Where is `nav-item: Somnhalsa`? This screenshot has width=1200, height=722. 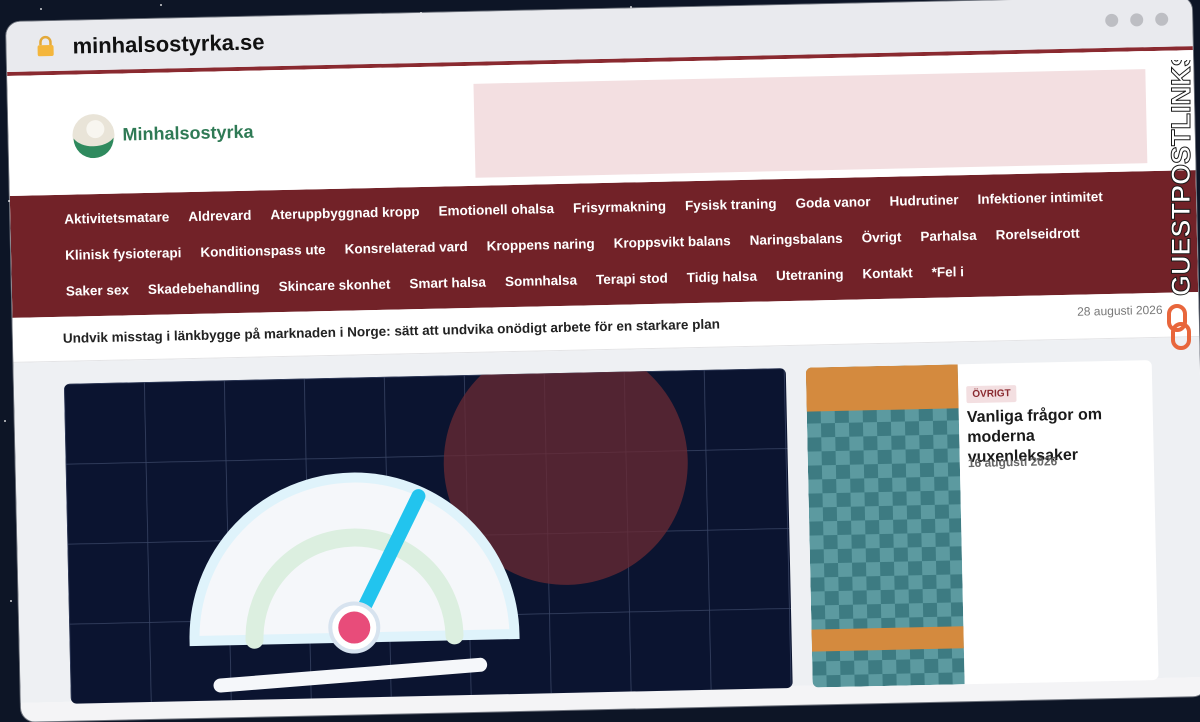 nav-item: Somnhalsa is located at coordinates (541, 282).